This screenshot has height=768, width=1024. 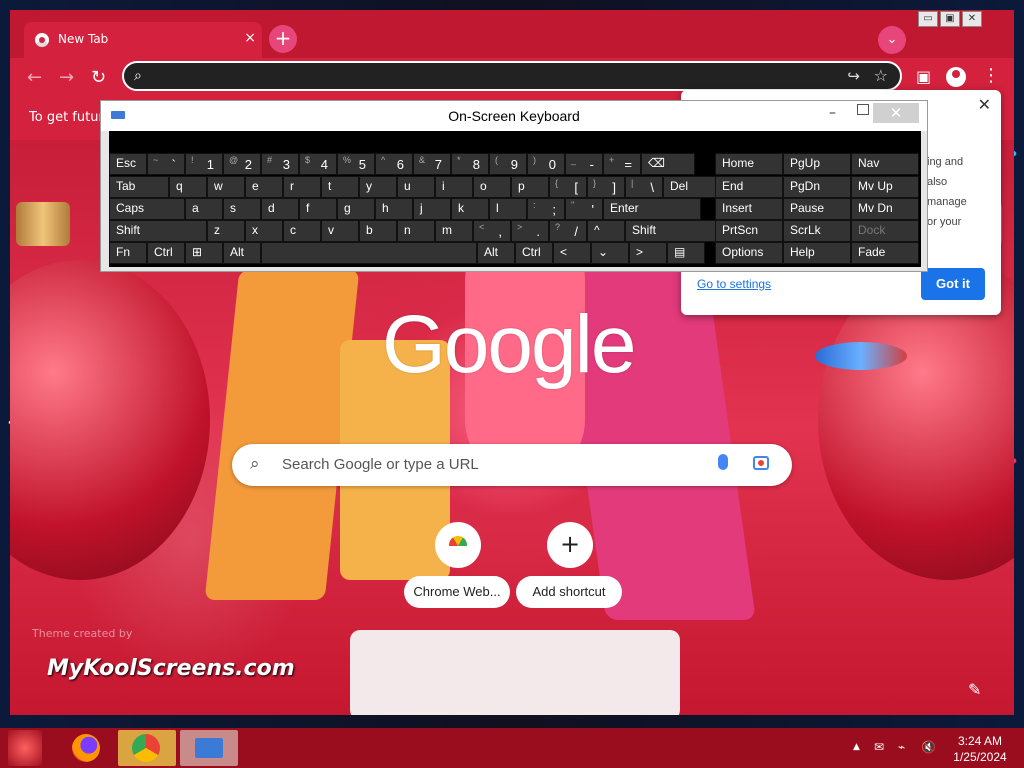 What do you see at coordinates (668, 164) in the screenshot?
I see `osk-key-symbol: ⌫` at bounding box center [668, 164].